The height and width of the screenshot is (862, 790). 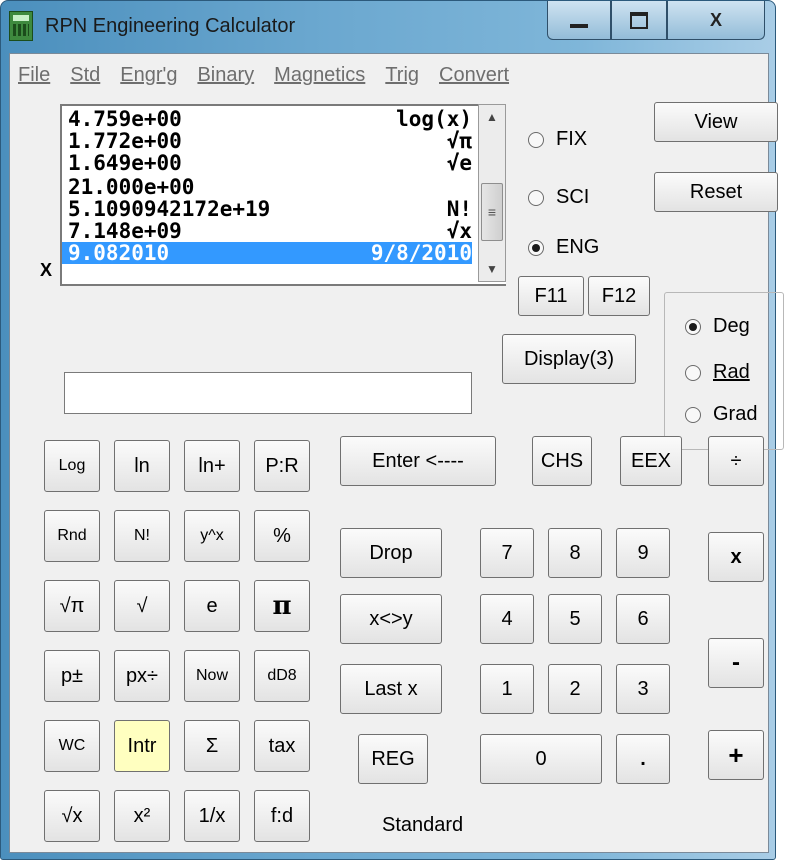 I want to click on digit-1-button: 1, so click(x=507, y=689).